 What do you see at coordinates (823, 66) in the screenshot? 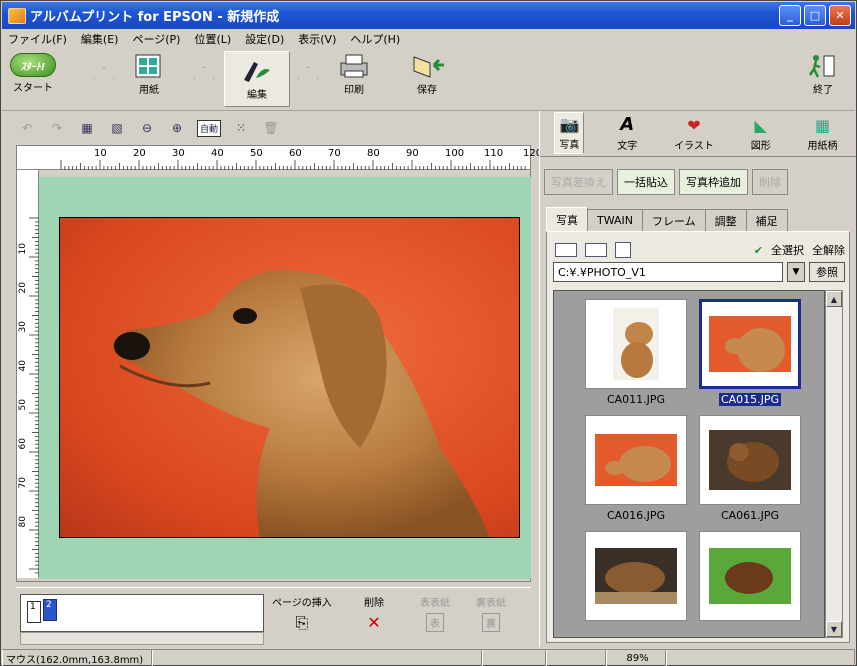
I see `exit-door-icon` at bounding box center [823, 66].